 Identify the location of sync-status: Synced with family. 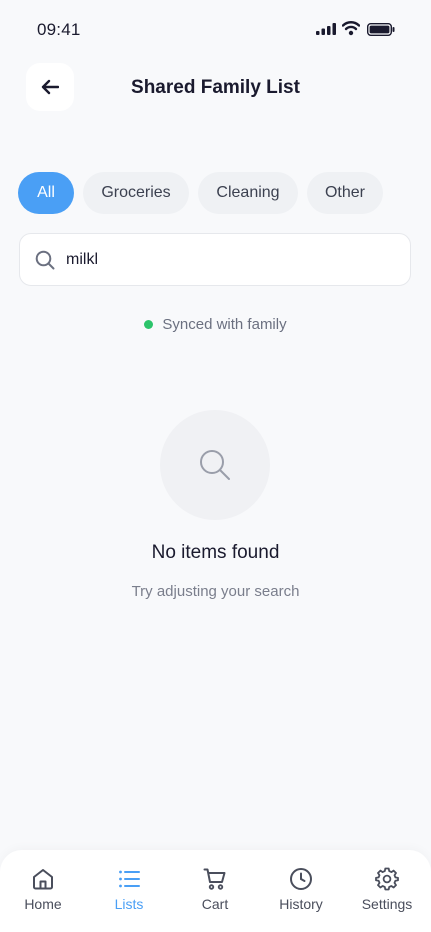
(215, 324).